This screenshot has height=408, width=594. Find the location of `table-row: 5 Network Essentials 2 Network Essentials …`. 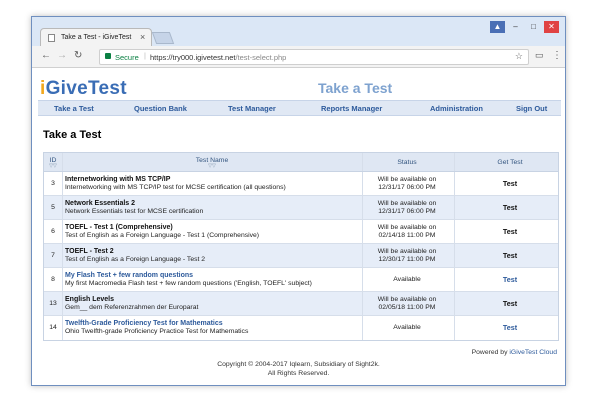

table-row: 5 Network Essentials 2 Network Essentials … is located at coordinates (301, 208).